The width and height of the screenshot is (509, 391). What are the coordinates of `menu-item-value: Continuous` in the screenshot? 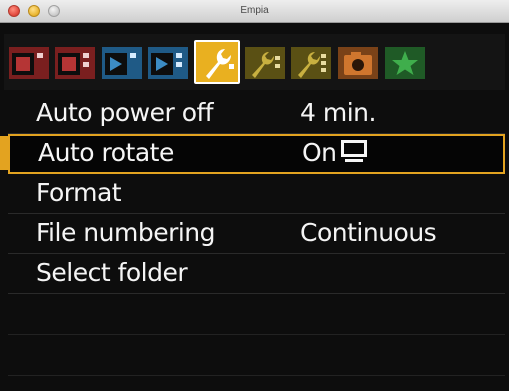 It's located at (368, 232).